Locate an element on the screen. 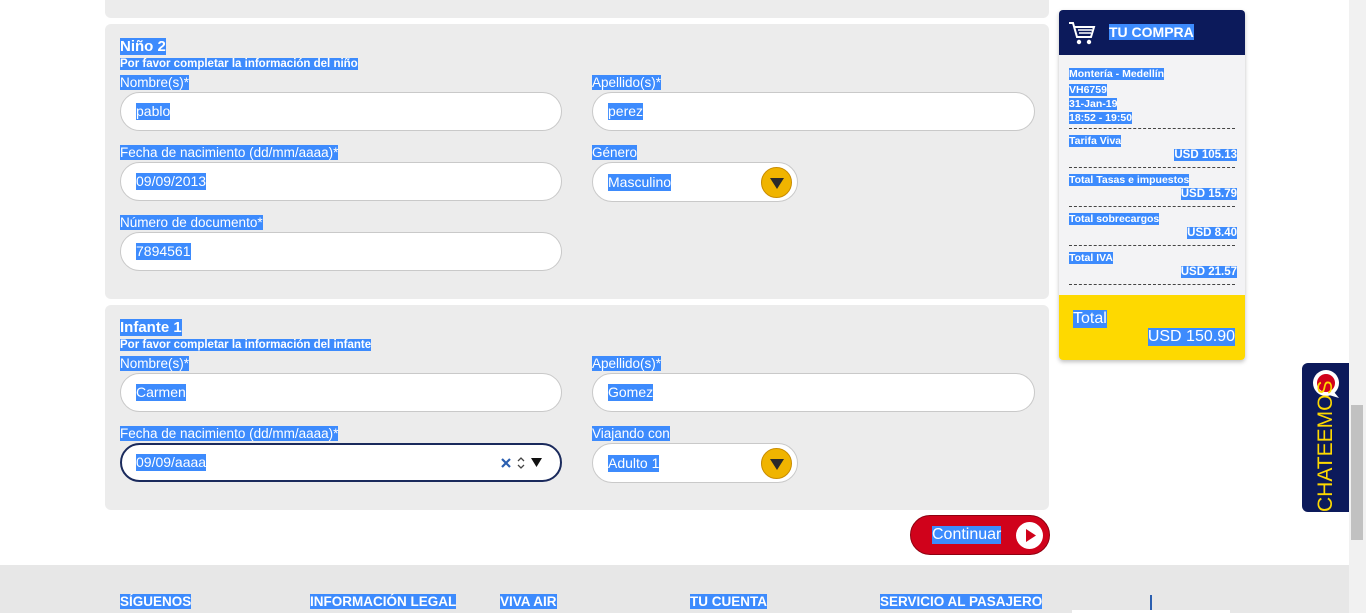 This screenshot has width=1366, height=613. child-dob-value: 09/09/2013 is located at coordinates (171, 181).